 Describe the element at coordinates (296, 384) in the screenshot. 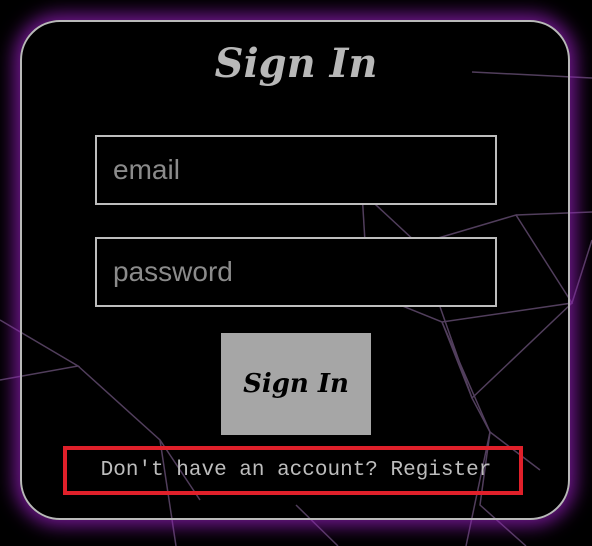

I see `sign-in-button: Sign In` at that location.